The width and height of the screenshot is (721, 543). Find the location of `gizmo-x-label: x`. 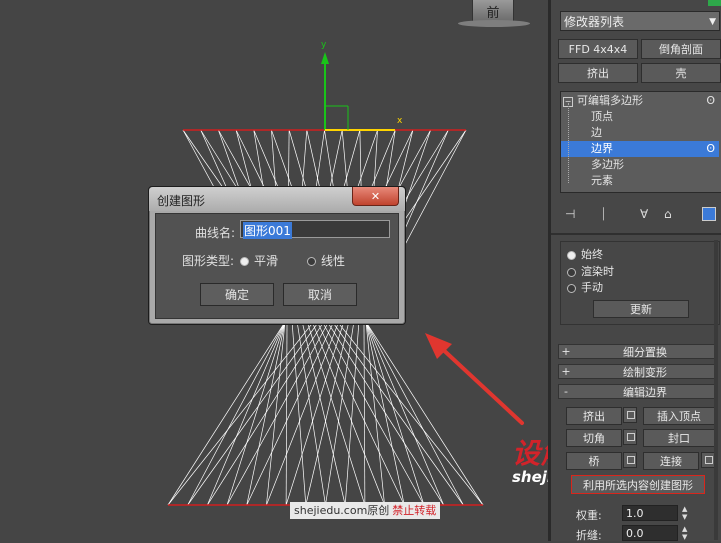

gizmo-x-label: x is located at coordinates (400, 121).